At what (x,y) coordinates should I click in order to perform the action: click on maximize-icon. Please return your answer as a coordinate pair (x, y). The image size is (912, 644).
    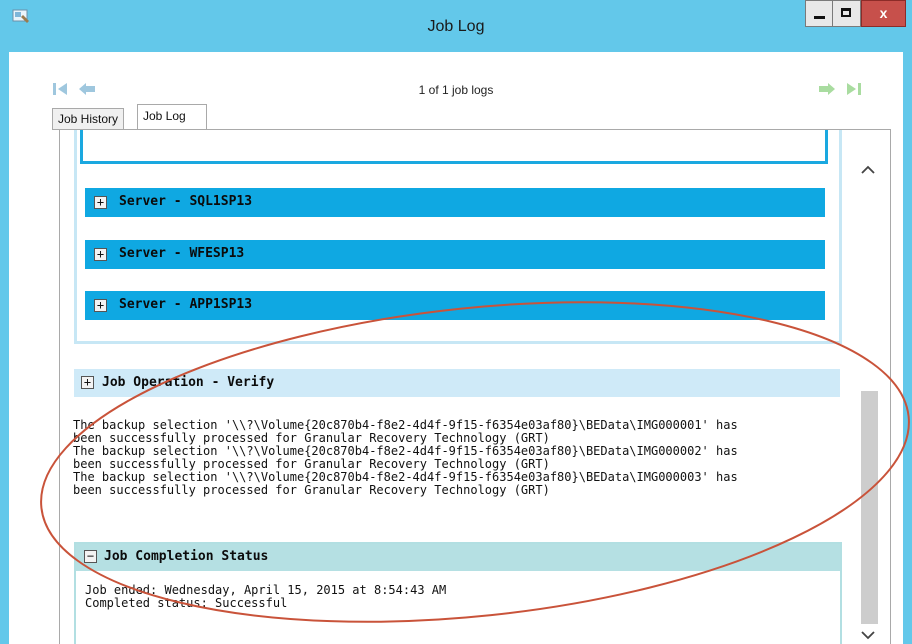
    Looking at the image, I should click on (846, 12).